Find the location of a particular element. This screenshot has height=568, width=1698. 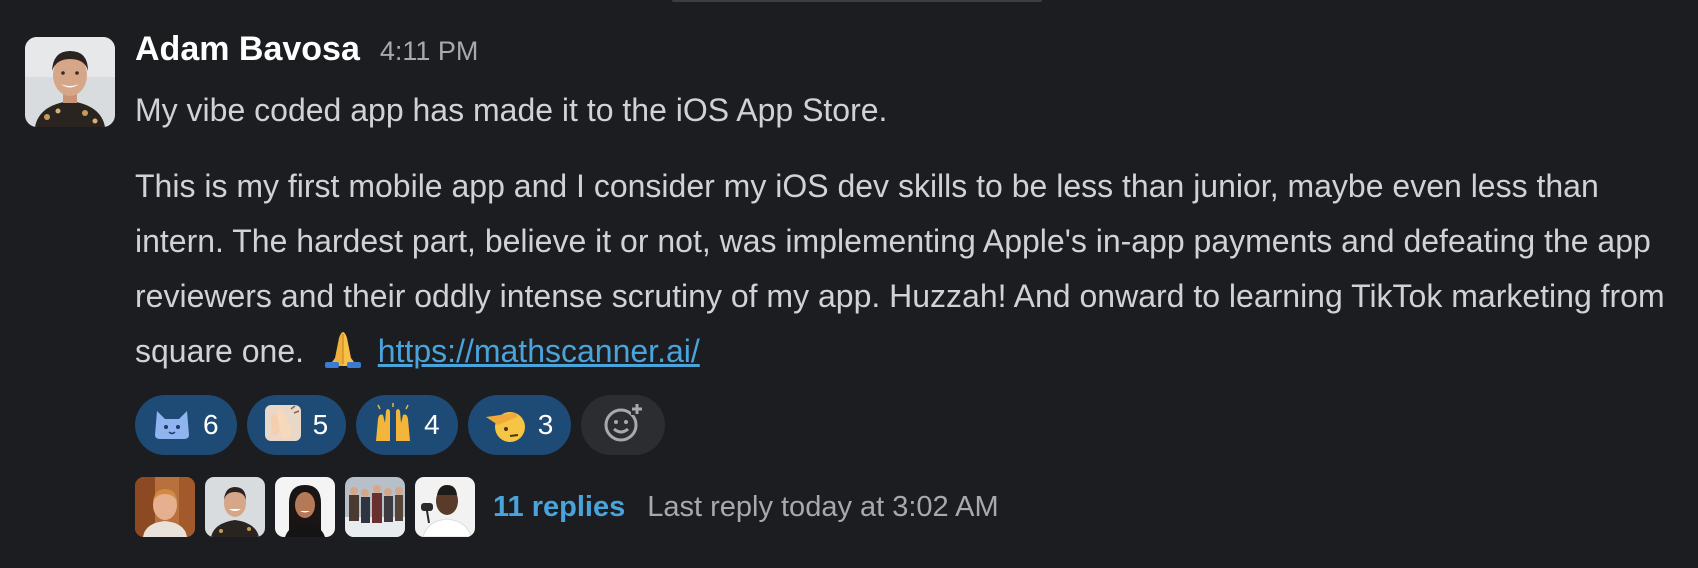

reaction-saluting-face: 3 is located at coordinates (519, 425).